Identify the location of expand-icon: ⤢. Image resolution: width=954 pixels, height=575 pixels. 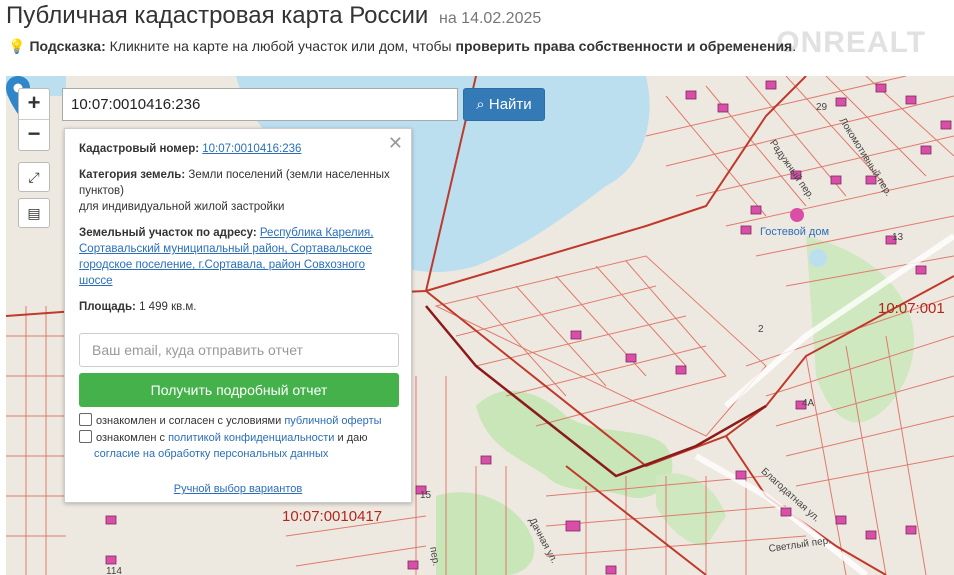
(34, 177).